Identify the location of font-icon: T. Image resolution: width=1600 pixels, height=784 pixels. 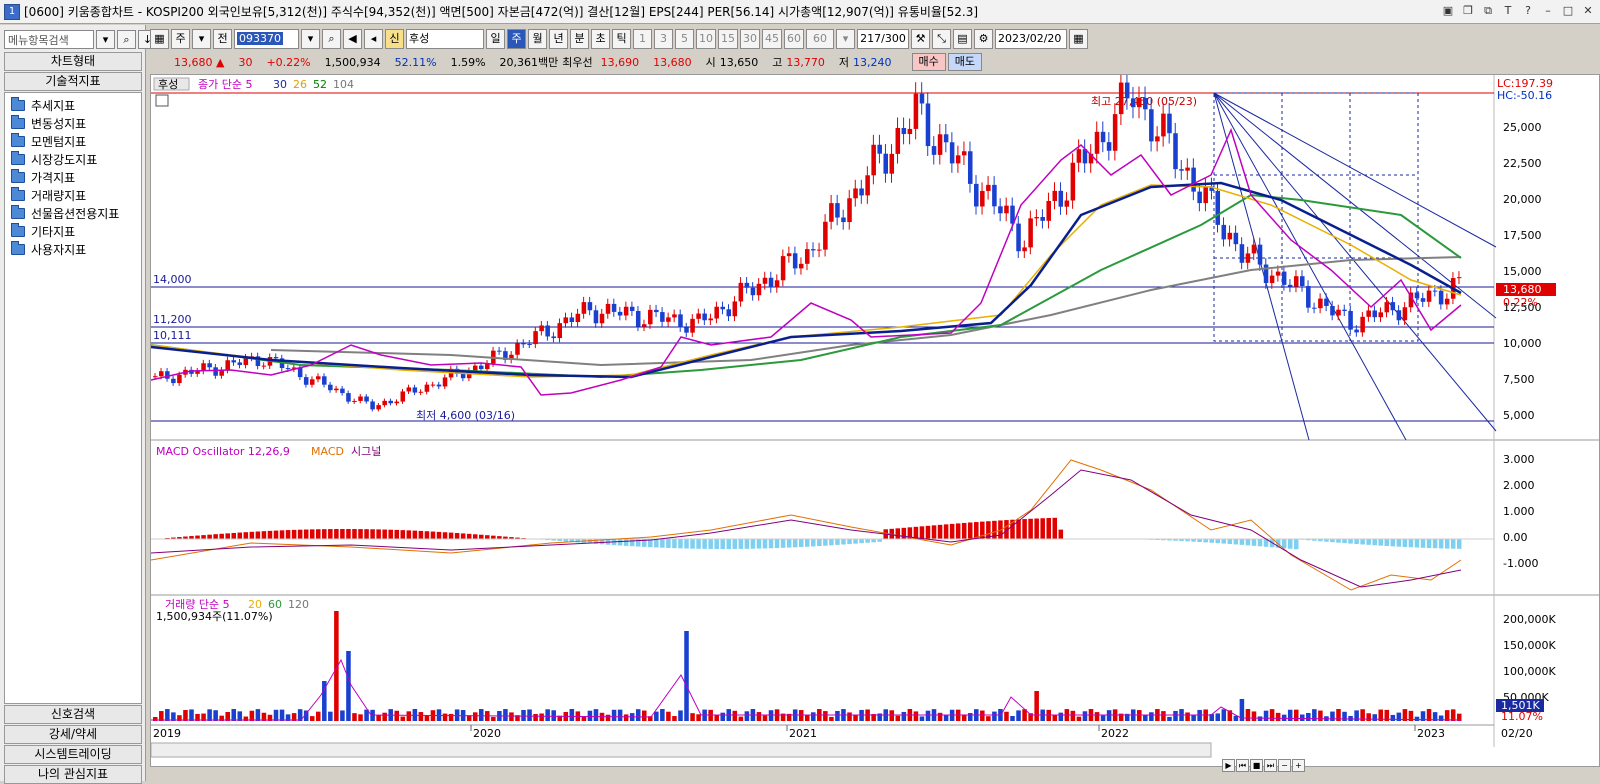
(1508, 11).